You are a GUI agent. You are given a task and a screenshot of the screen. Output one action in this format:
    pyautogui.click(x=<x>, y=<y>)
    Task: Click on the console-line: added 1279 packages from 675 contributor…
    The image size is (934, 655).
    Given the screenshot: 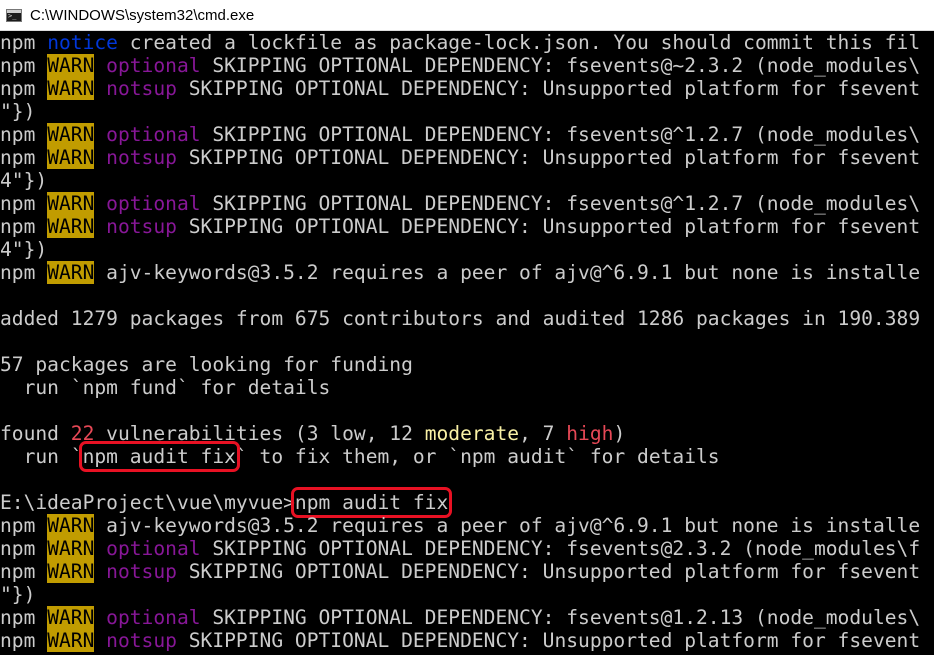 What is the action you would take?
    pyautogui.click(x=467, y=318)
    